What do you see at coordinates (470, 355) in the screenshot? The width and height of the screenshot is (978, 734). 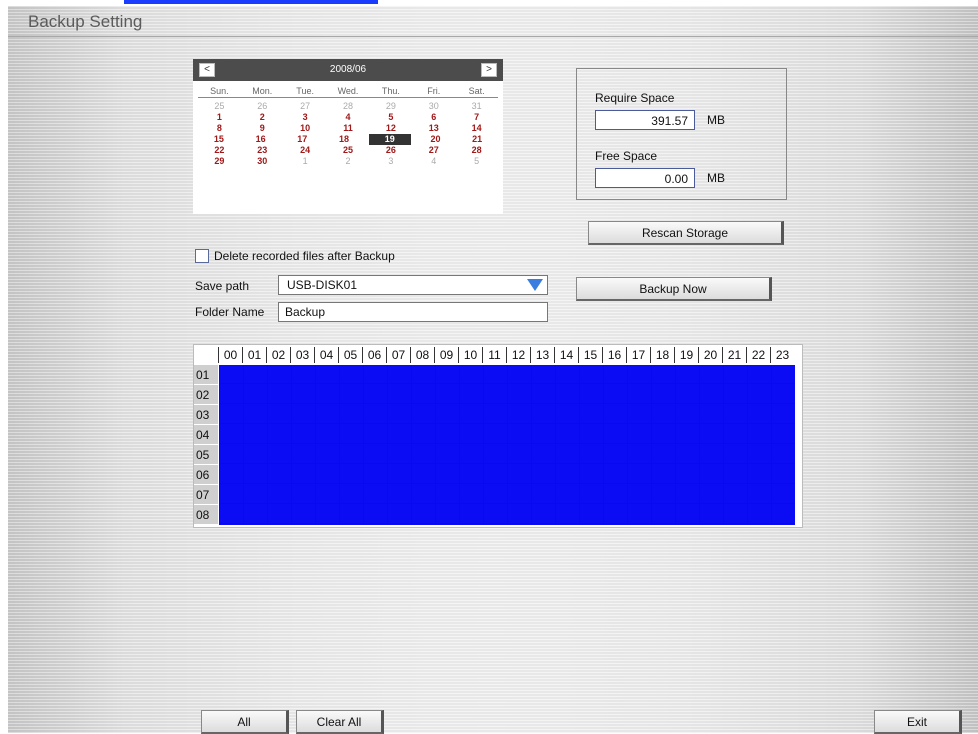 I see `hour-label: 10` at bounding box center [470, 355].